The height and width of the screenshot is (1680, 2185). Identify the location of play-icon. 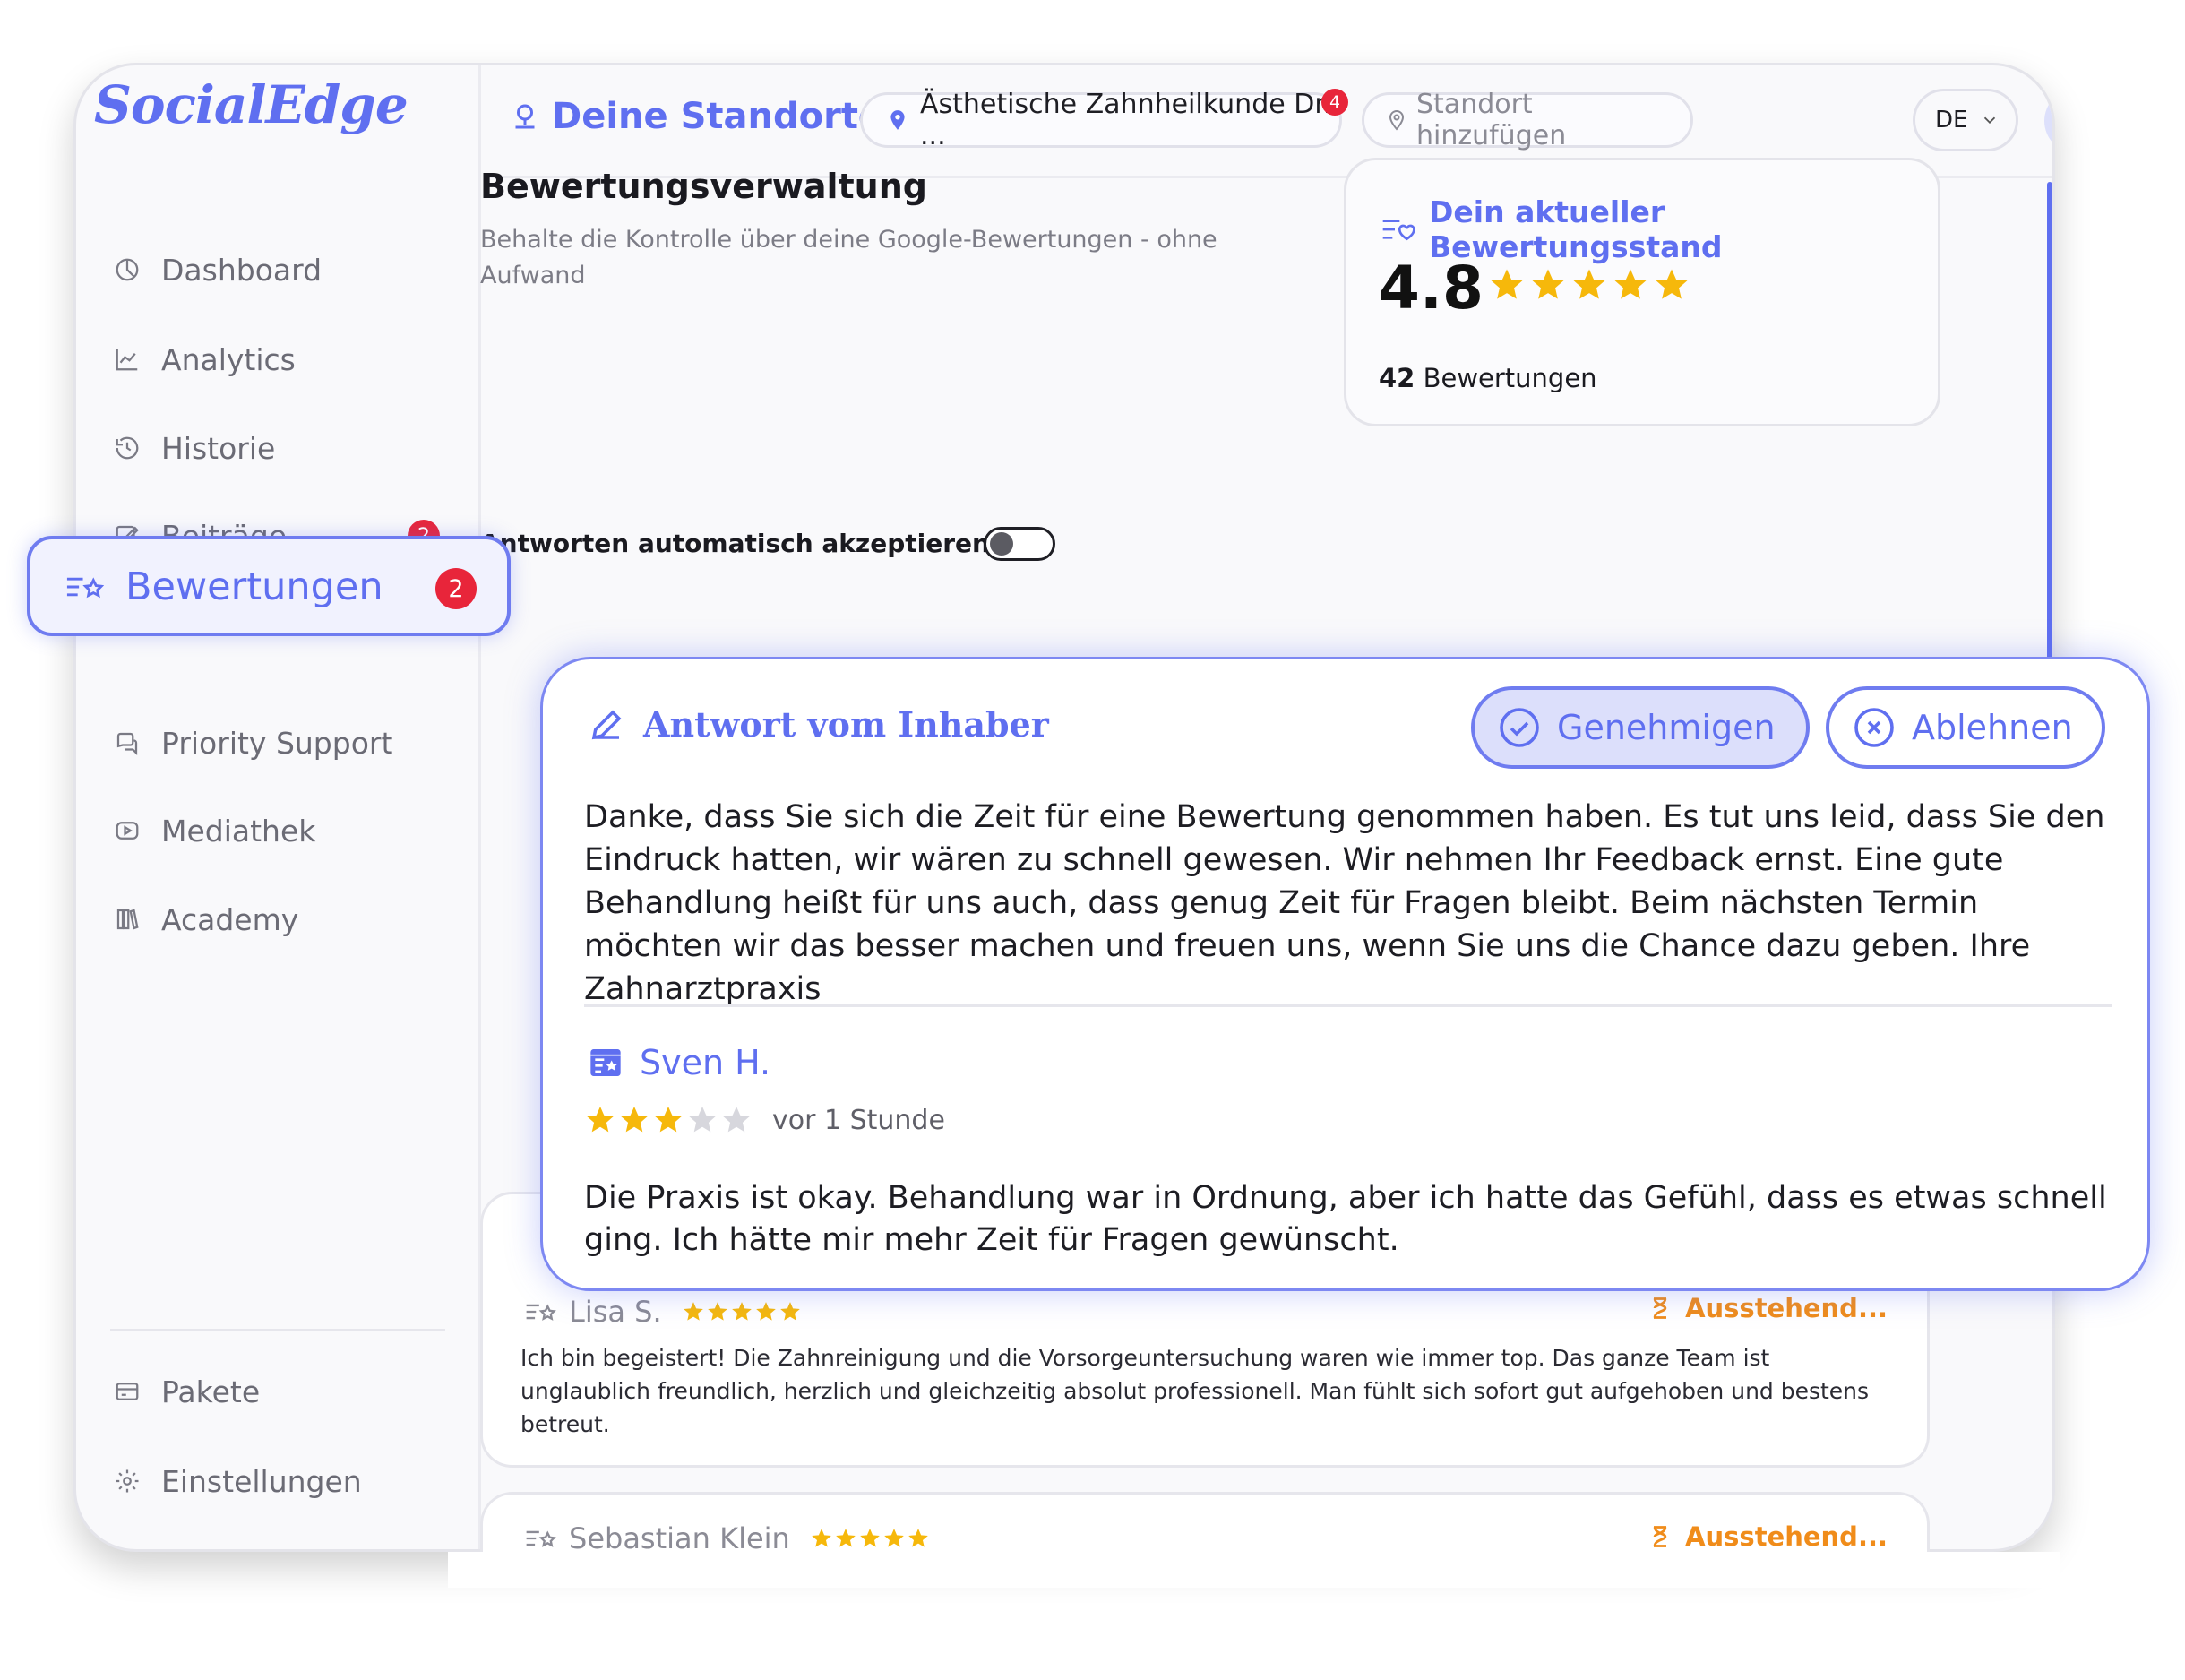
(127, 831).